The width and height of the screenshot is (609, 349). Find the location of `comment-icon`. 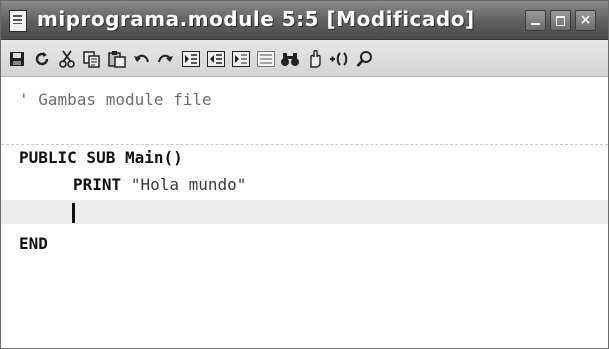

comment-icon is located at coordinates (241, 59).